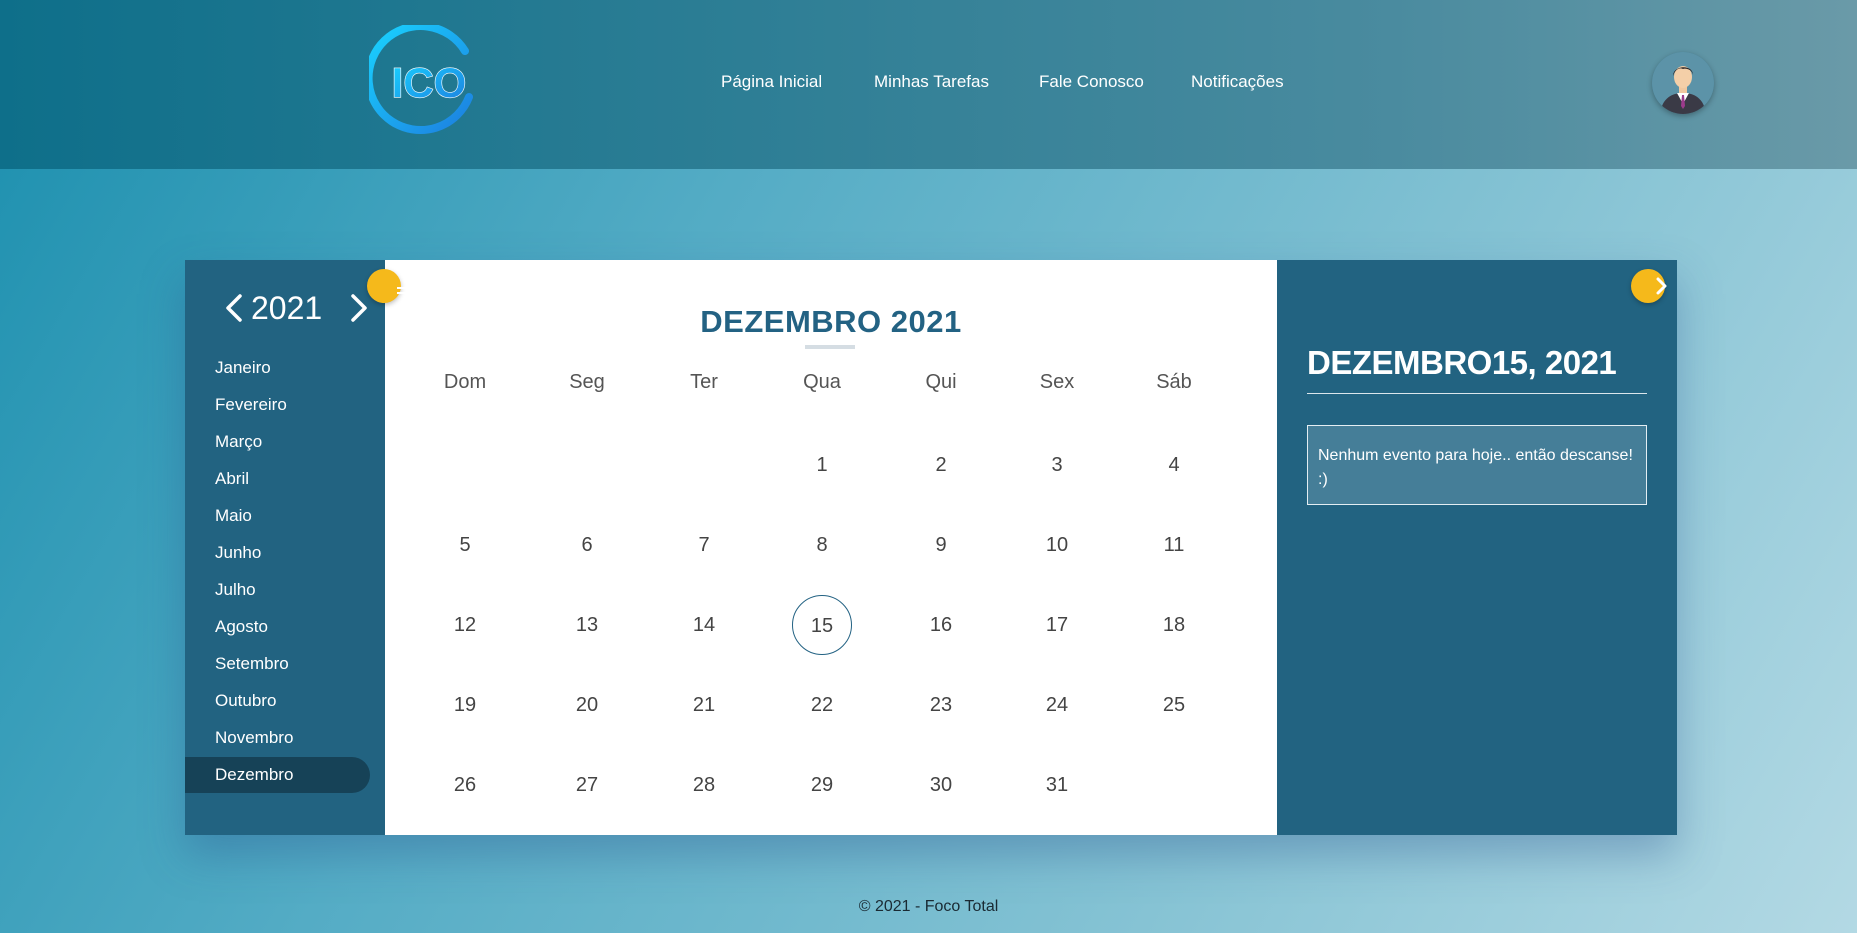  What do you see at coordinates (1057, 465) in the screenshot?
I see `day-cell: 3` at bounding box center [1057, 465].